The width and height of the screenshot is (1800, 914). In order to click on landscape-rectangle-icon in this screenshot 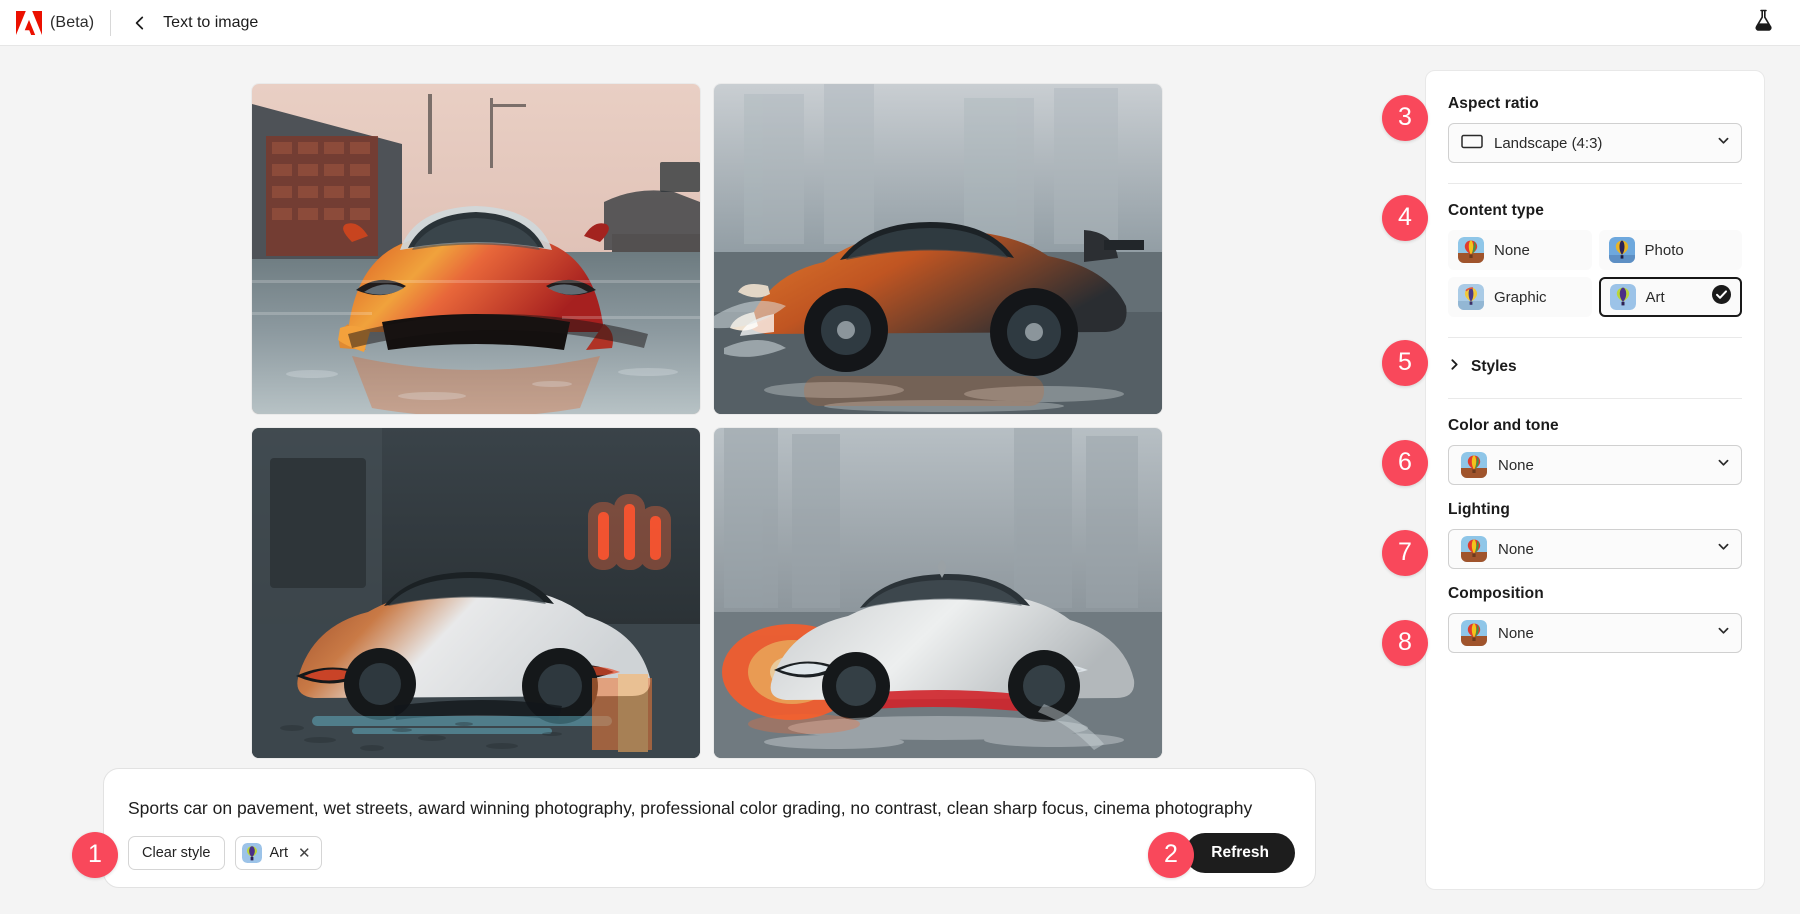, I will do `click(1472, 143)`.